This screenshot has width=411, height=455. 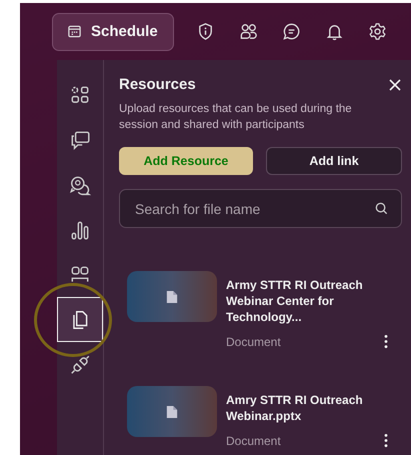 What do you see at coordinates (80, 229) in the screenshot?
I see `bar-chart-icon` at bounding box center [80, 229].